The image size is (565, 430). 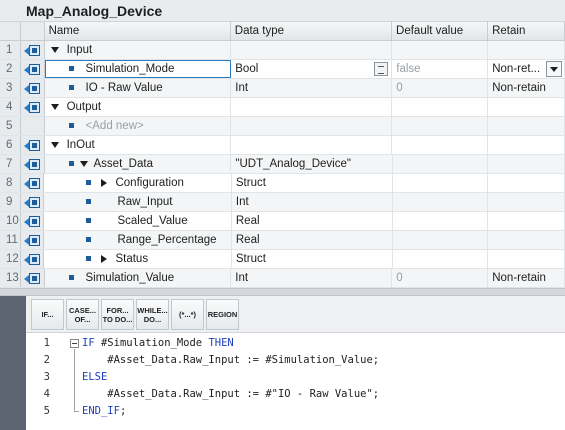 I want to click on table-row: 13 Simulation_Value Int 0 Non-retain, so click(x=282, y=278).